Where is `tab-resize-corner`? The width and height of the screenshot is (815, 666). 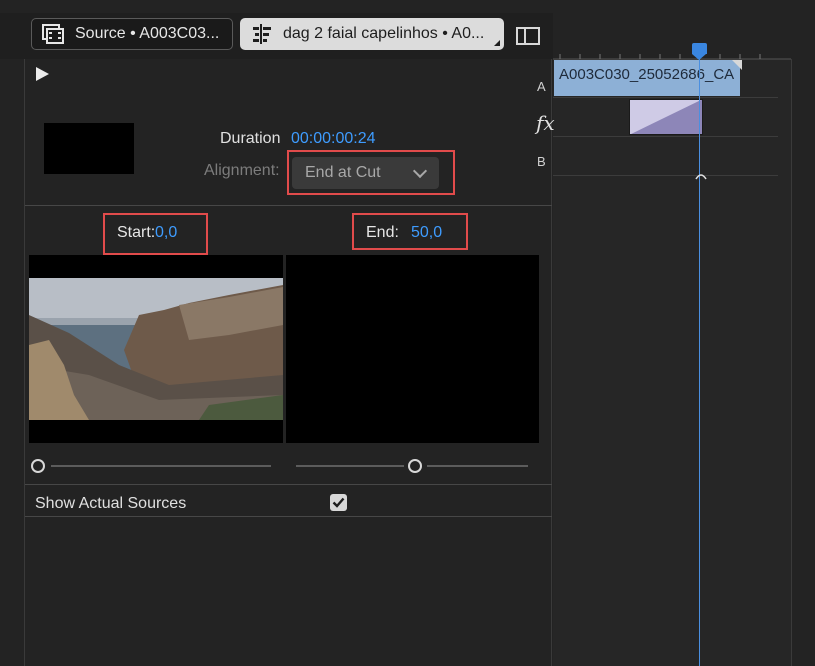
tab-resize-corner is located at coordinates (497, 43).